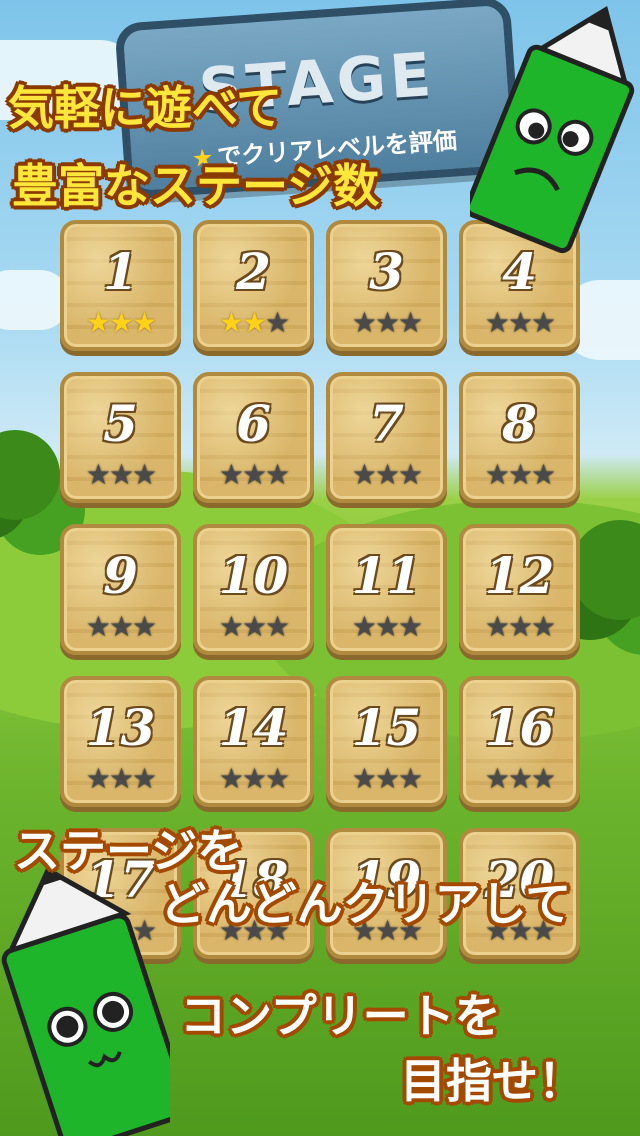  I want to click on stage-button-16: 16 ★★★, so click(519, 741).